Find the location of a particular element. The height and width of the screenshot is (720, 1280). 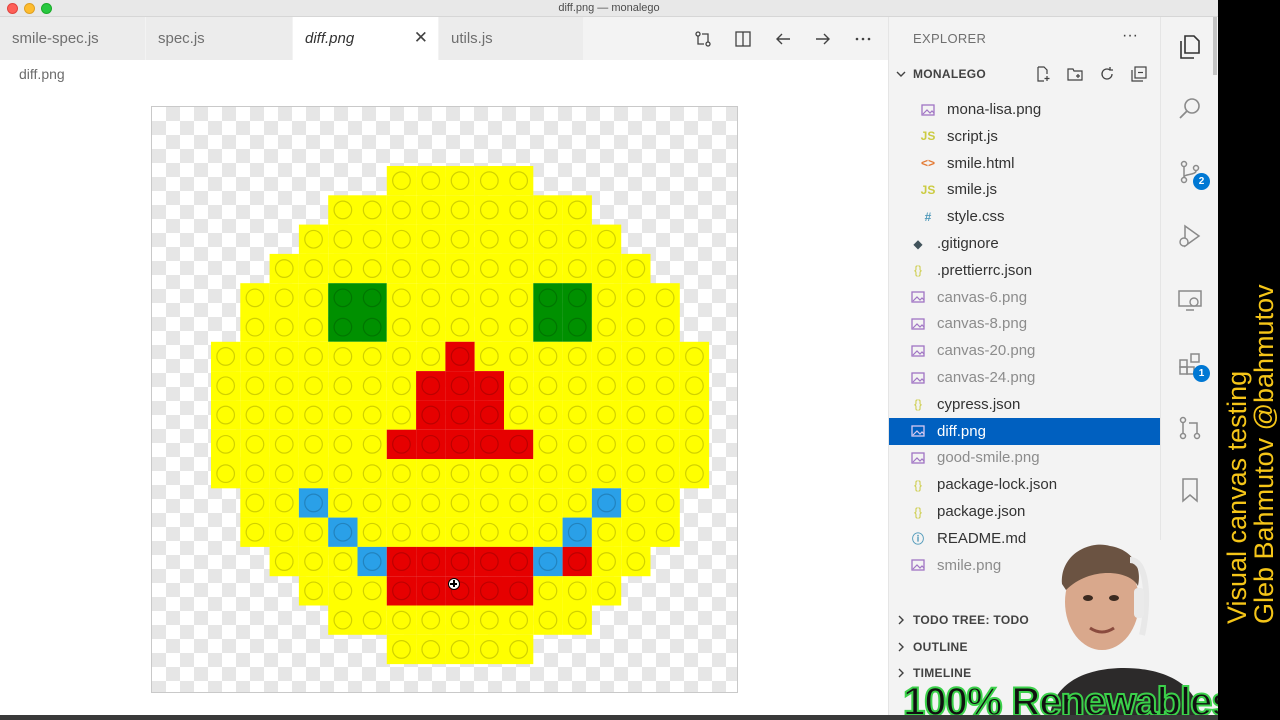

file-item: {} .prettierrc.json is located at coordinates (1025, 270).